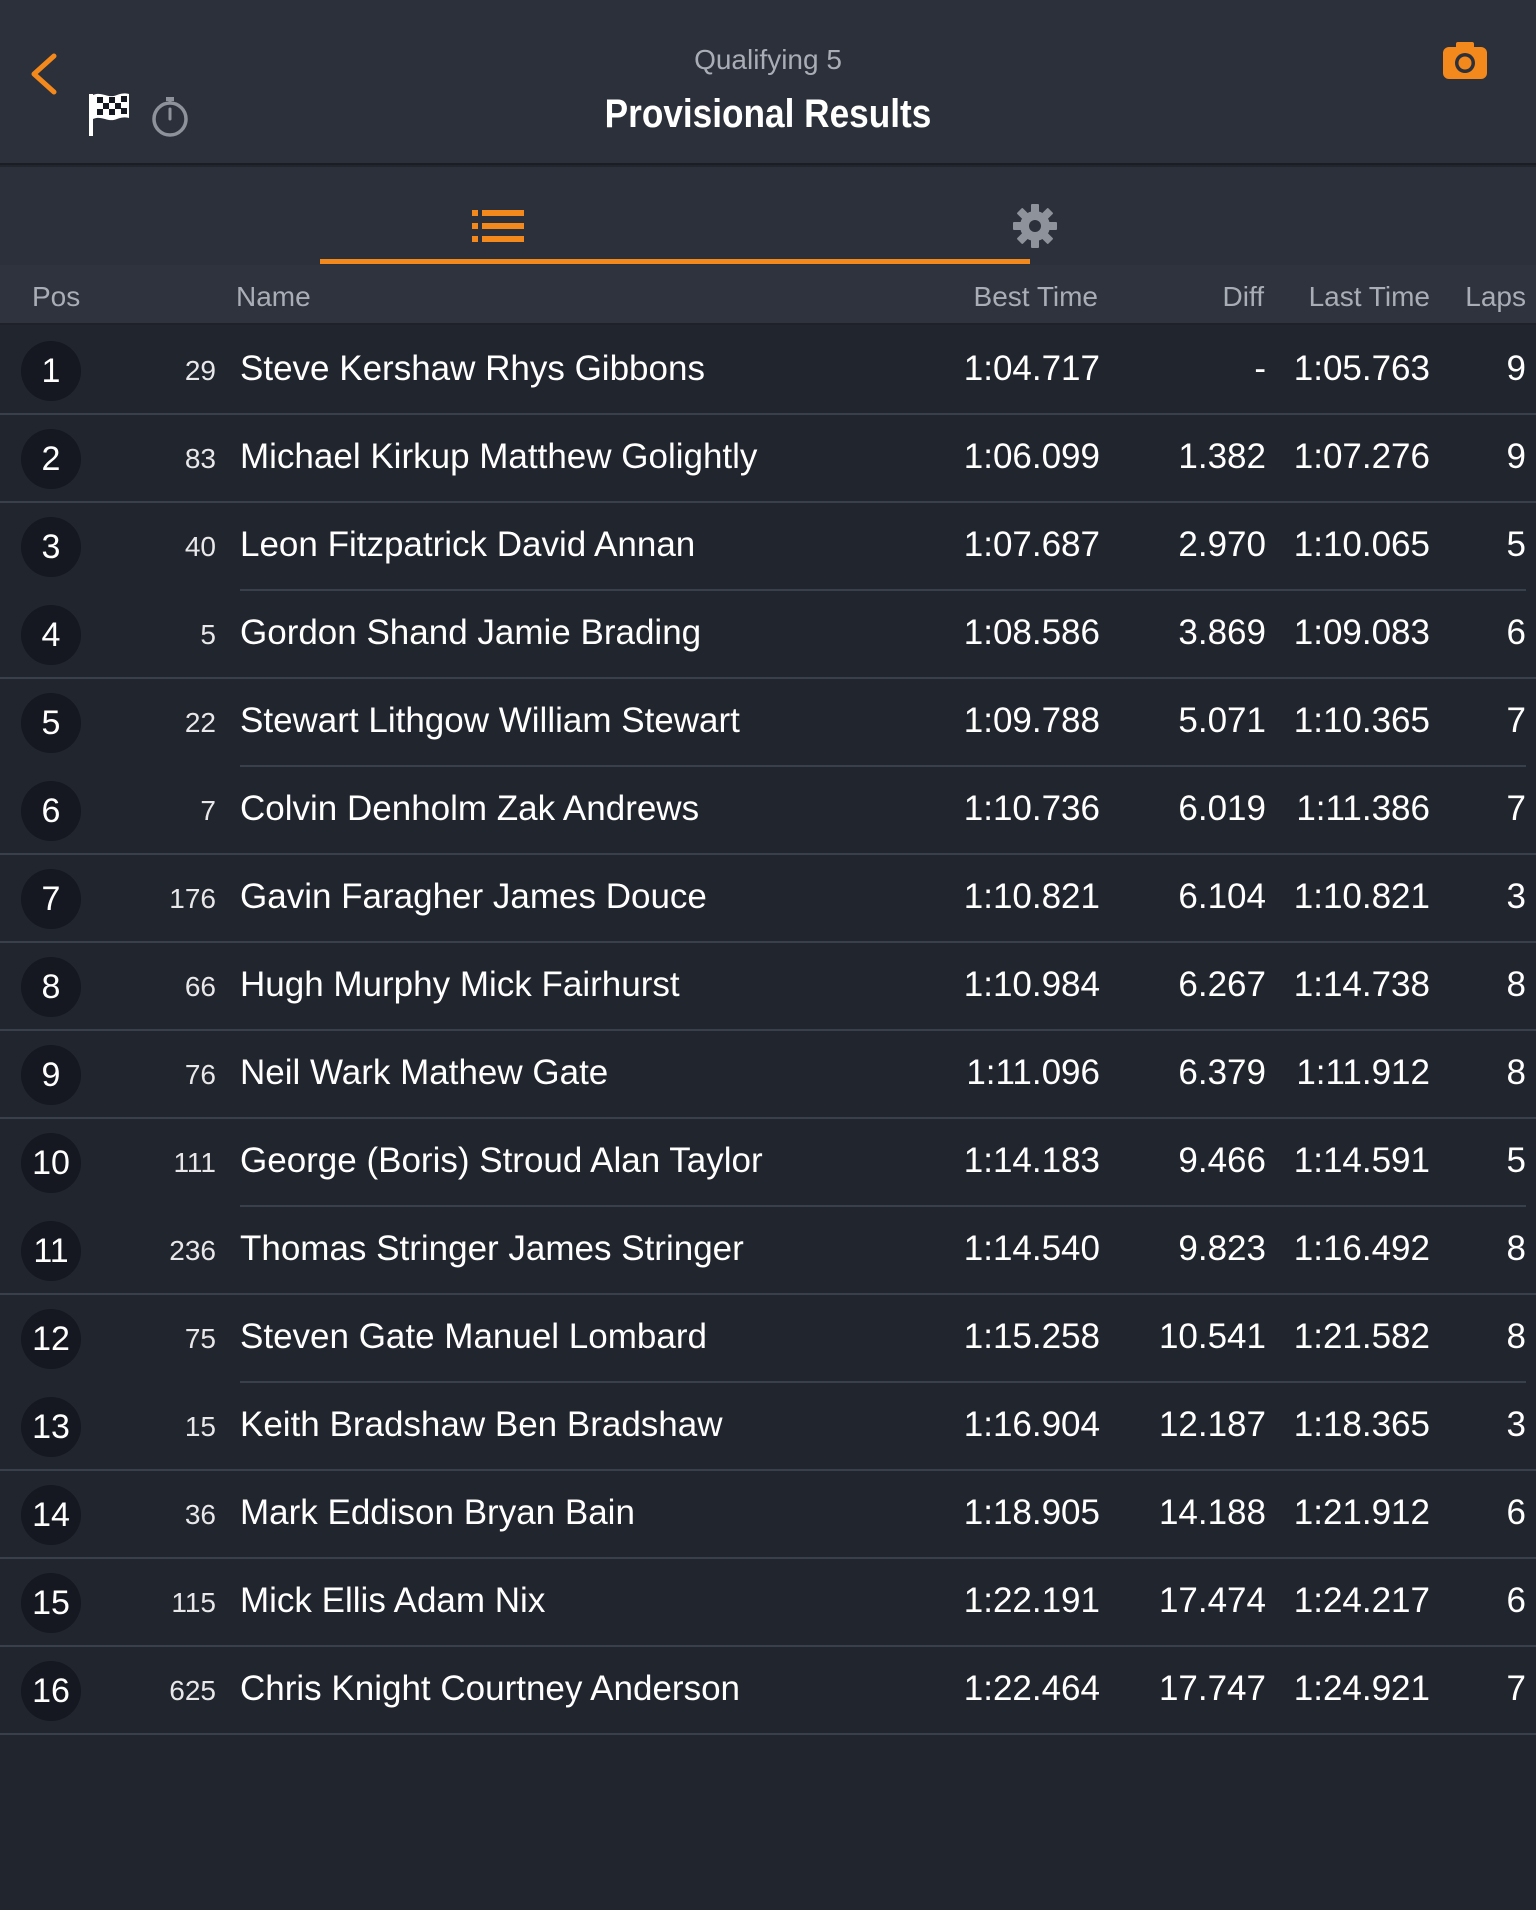 This screenshot has height=1910, width=1536. Describe the element at coordinates (1031, 896) in the screenshot. I see `best-time: 1:10.821` at that location.